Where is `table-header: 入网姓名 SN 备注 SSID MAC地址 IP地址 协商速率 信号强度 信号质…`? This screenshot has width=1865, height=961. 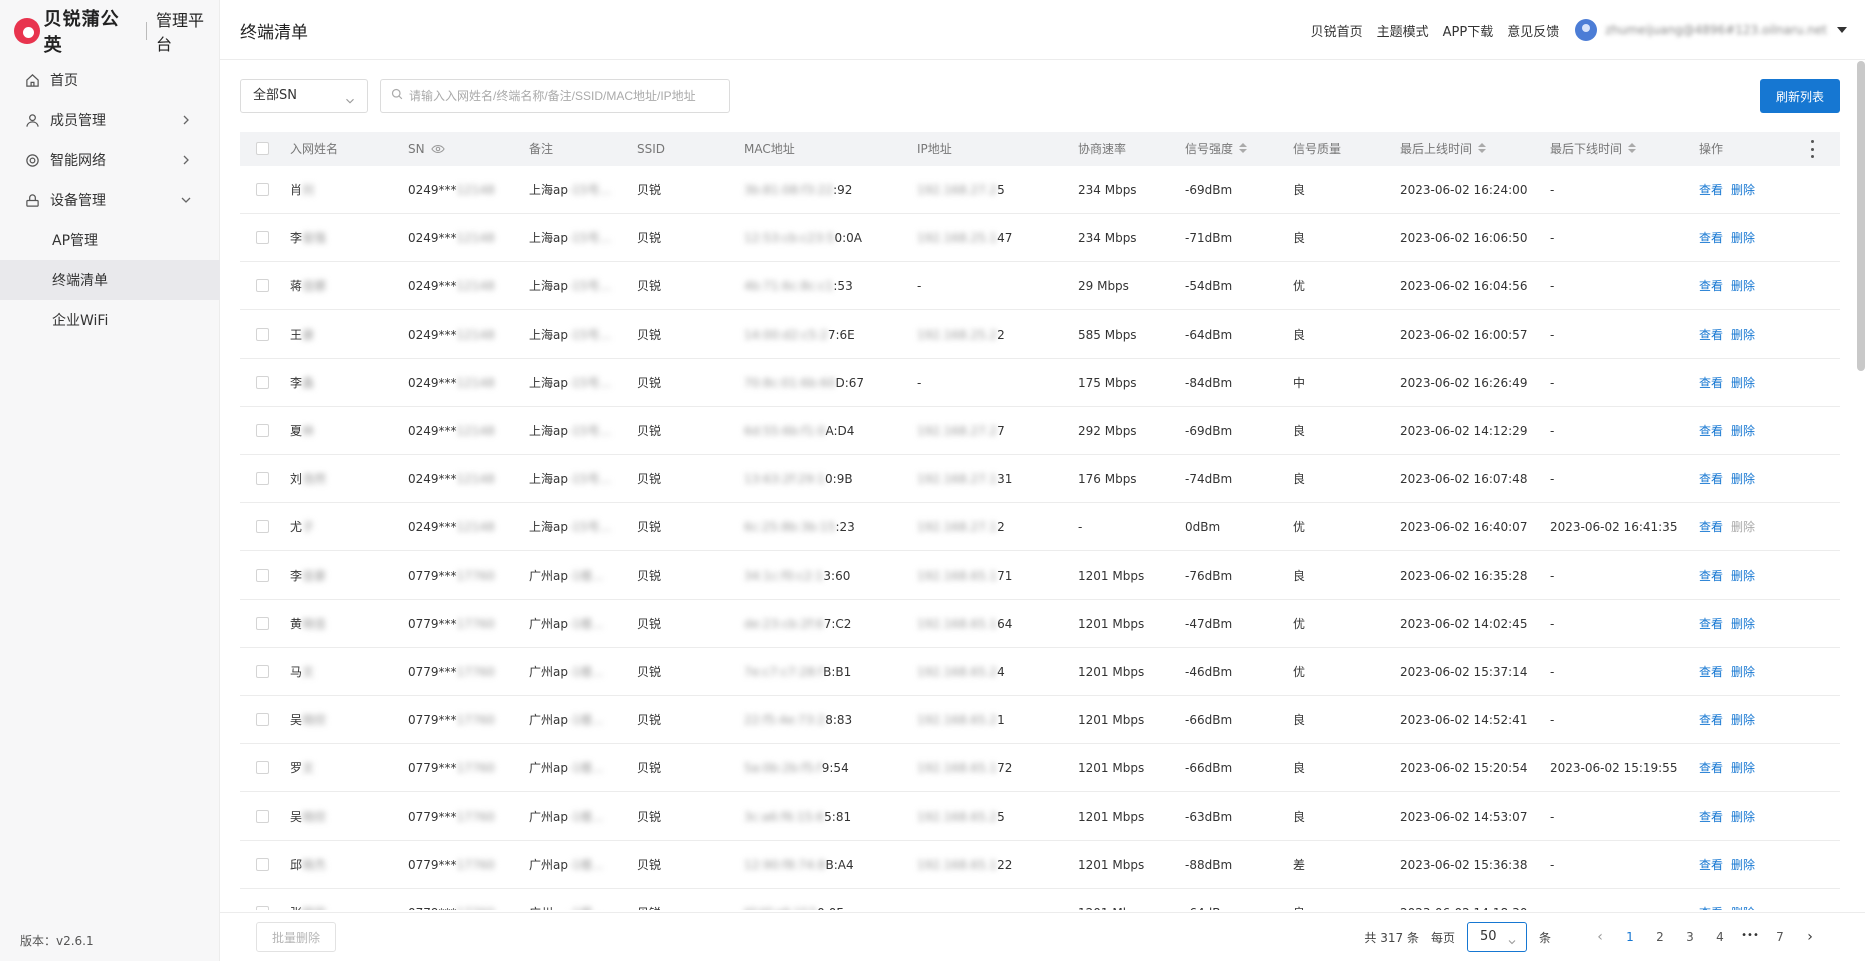 table-header: 入网姓名 SN 备注 SSID MAC地址 IP地址 协商速率 信号强度 信号质… is located at coordinates (1040, 149).